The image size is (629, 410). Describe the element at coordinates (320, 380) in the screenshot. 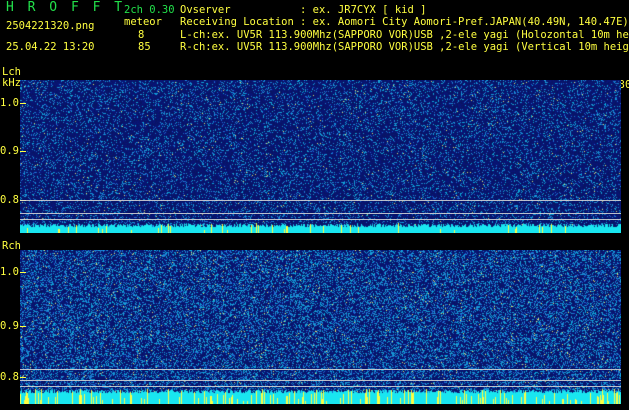

I see `rch-guide-line-middle` at that location.